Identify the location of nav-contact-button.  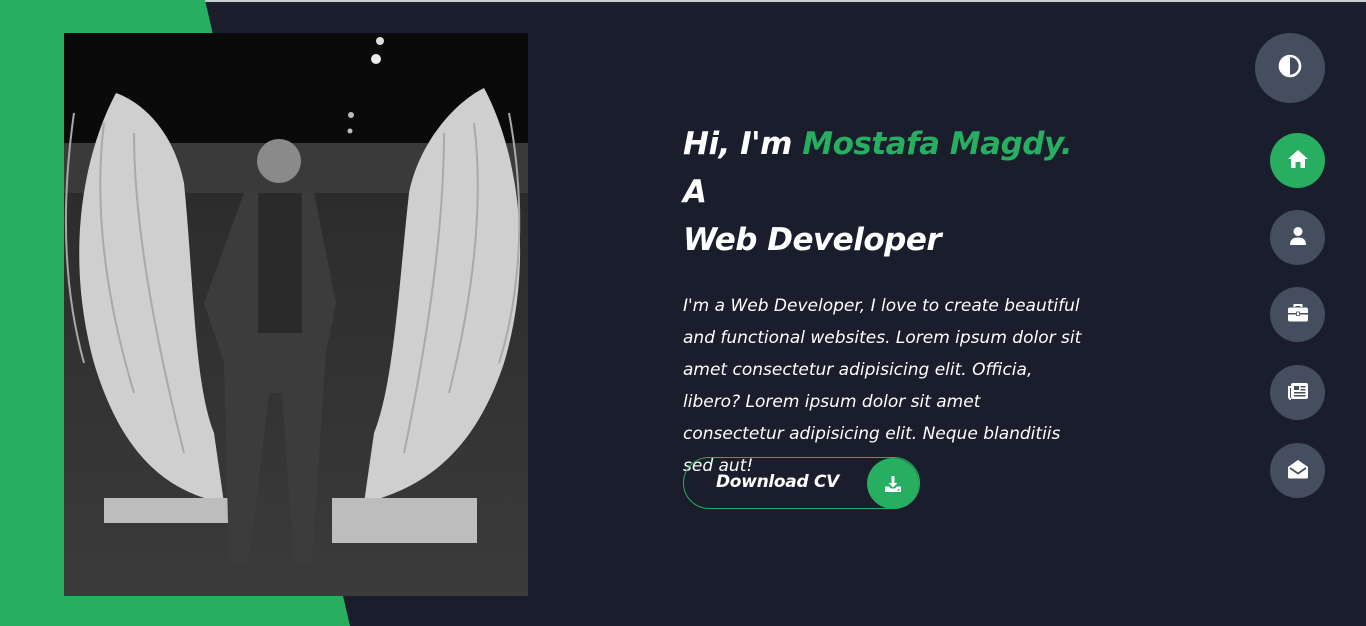
(1297, 470).